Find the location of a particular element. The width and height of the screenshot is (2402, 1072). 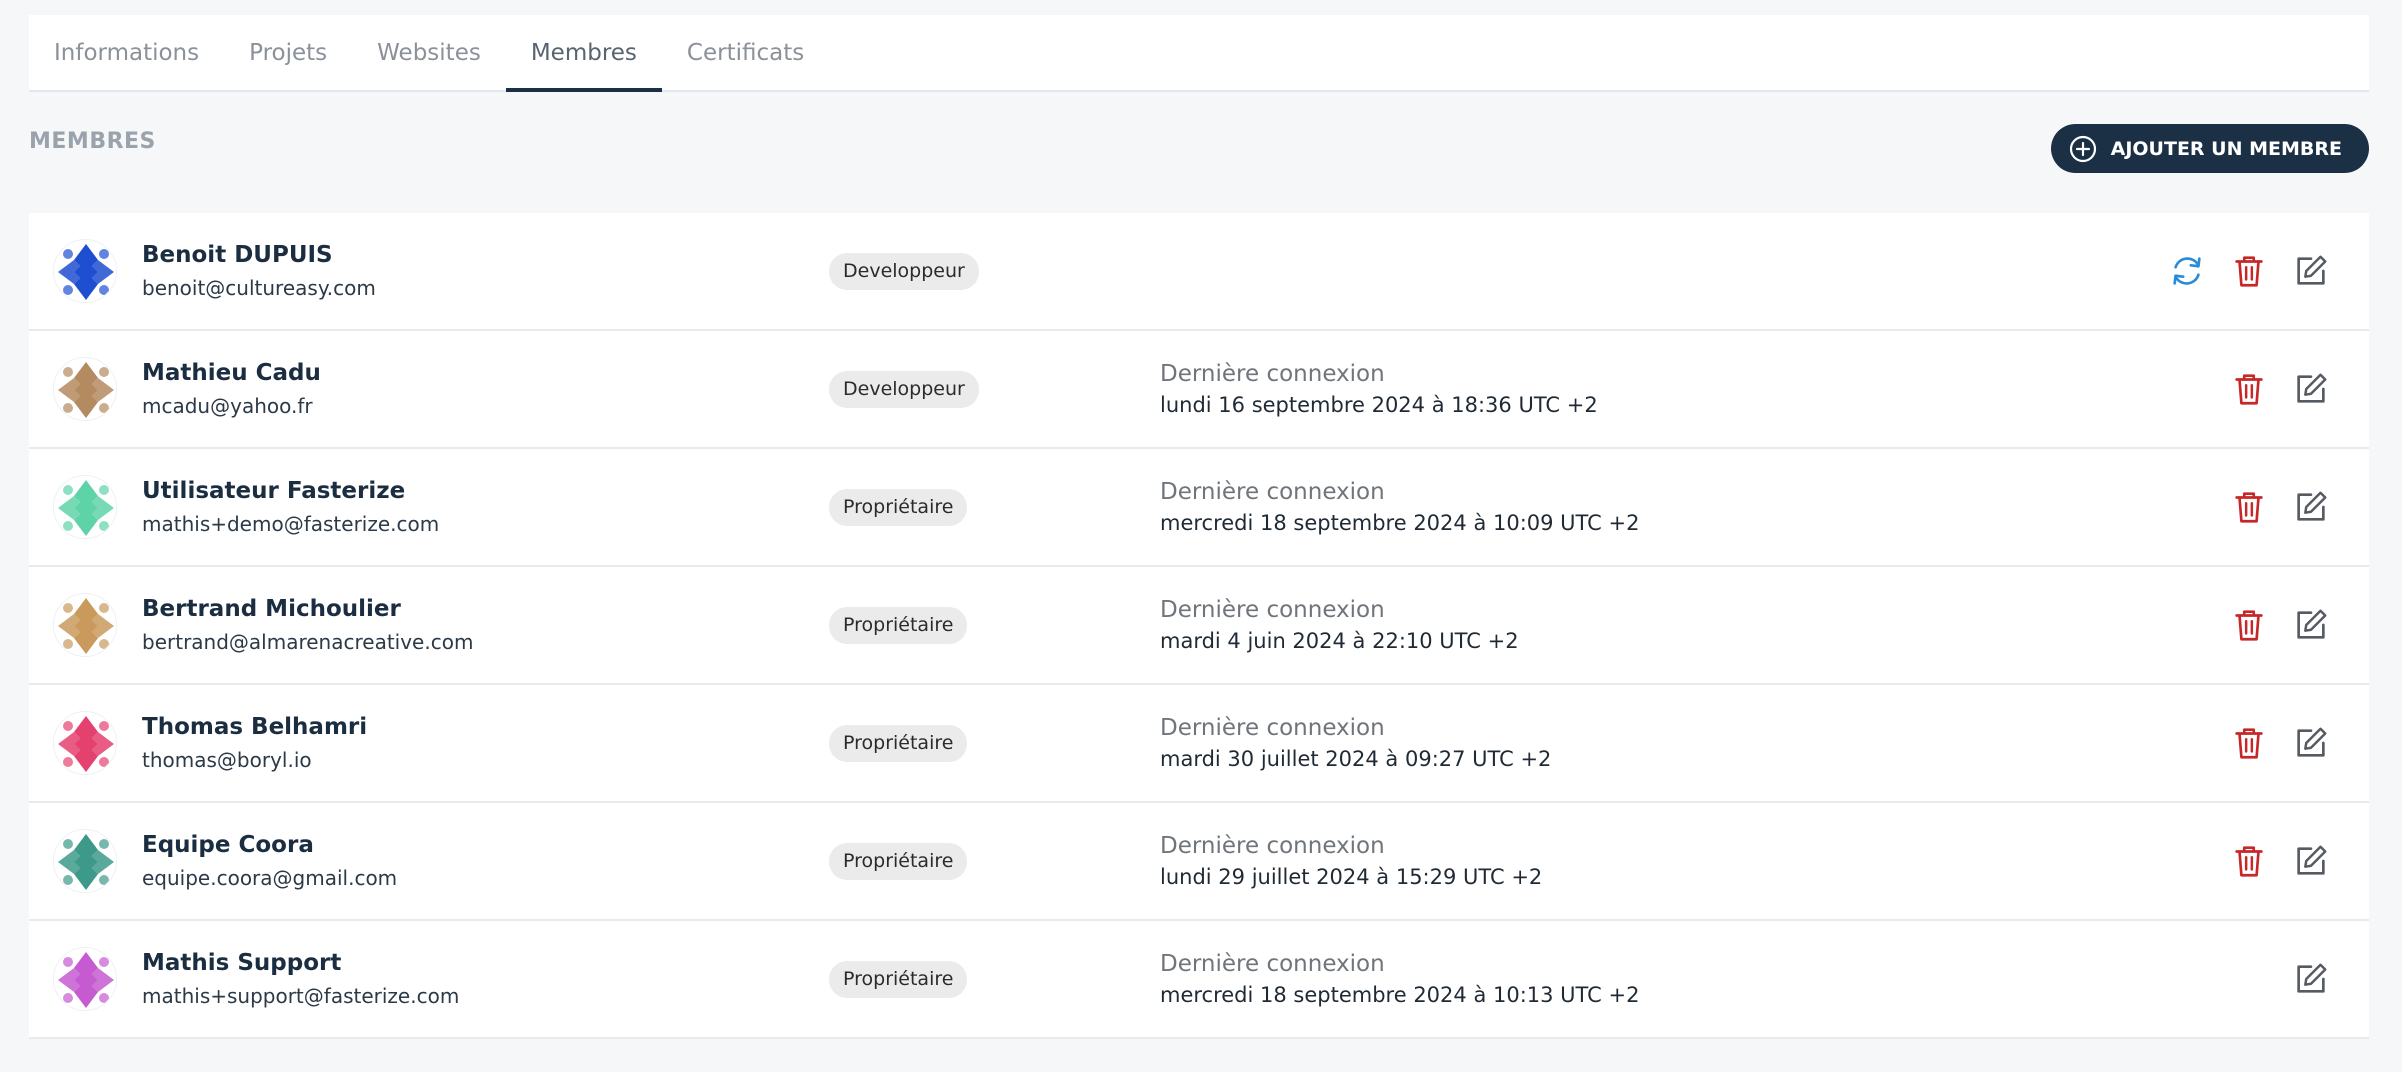

tab-certificats: Certificats is located at coordinates (745, 52).